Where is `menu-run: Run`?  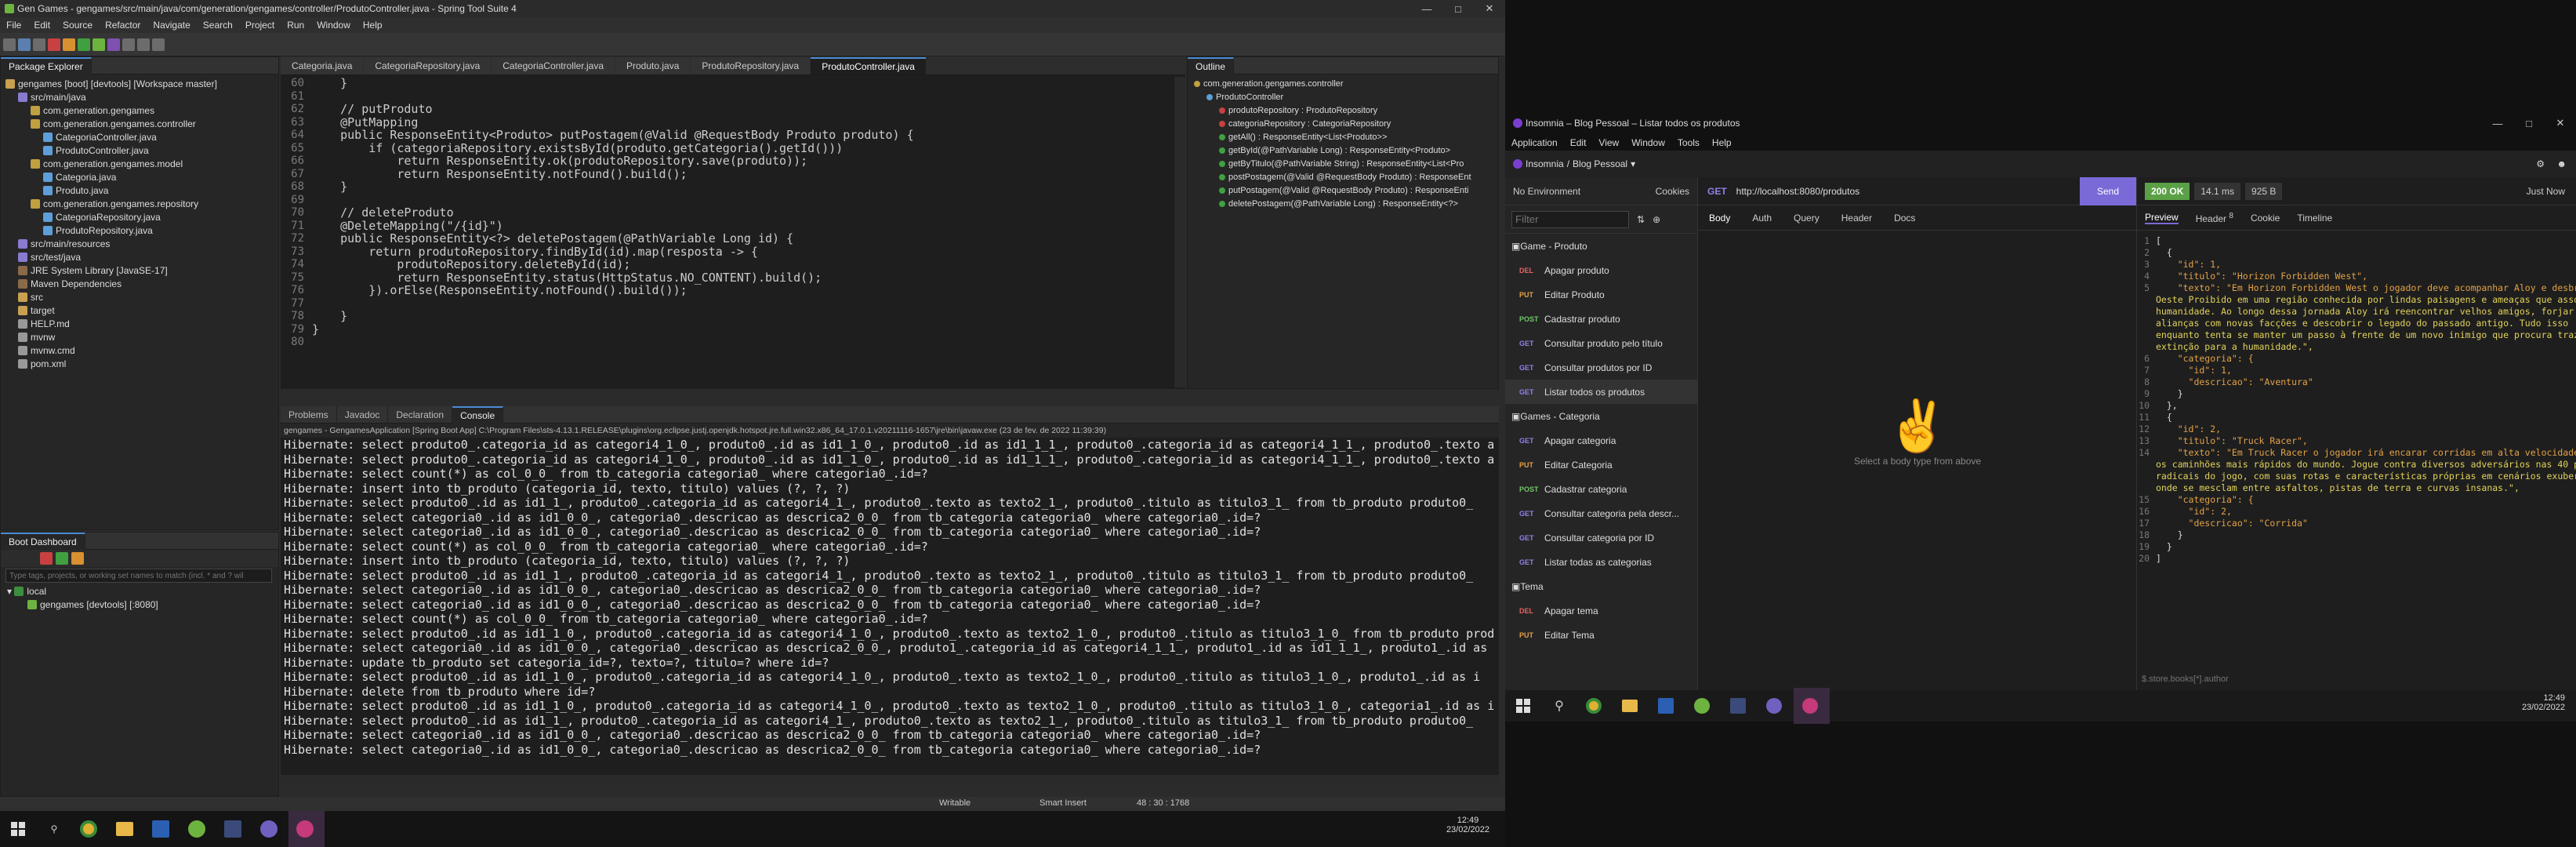 menu-run: Run is located at coordinates (296, 25).